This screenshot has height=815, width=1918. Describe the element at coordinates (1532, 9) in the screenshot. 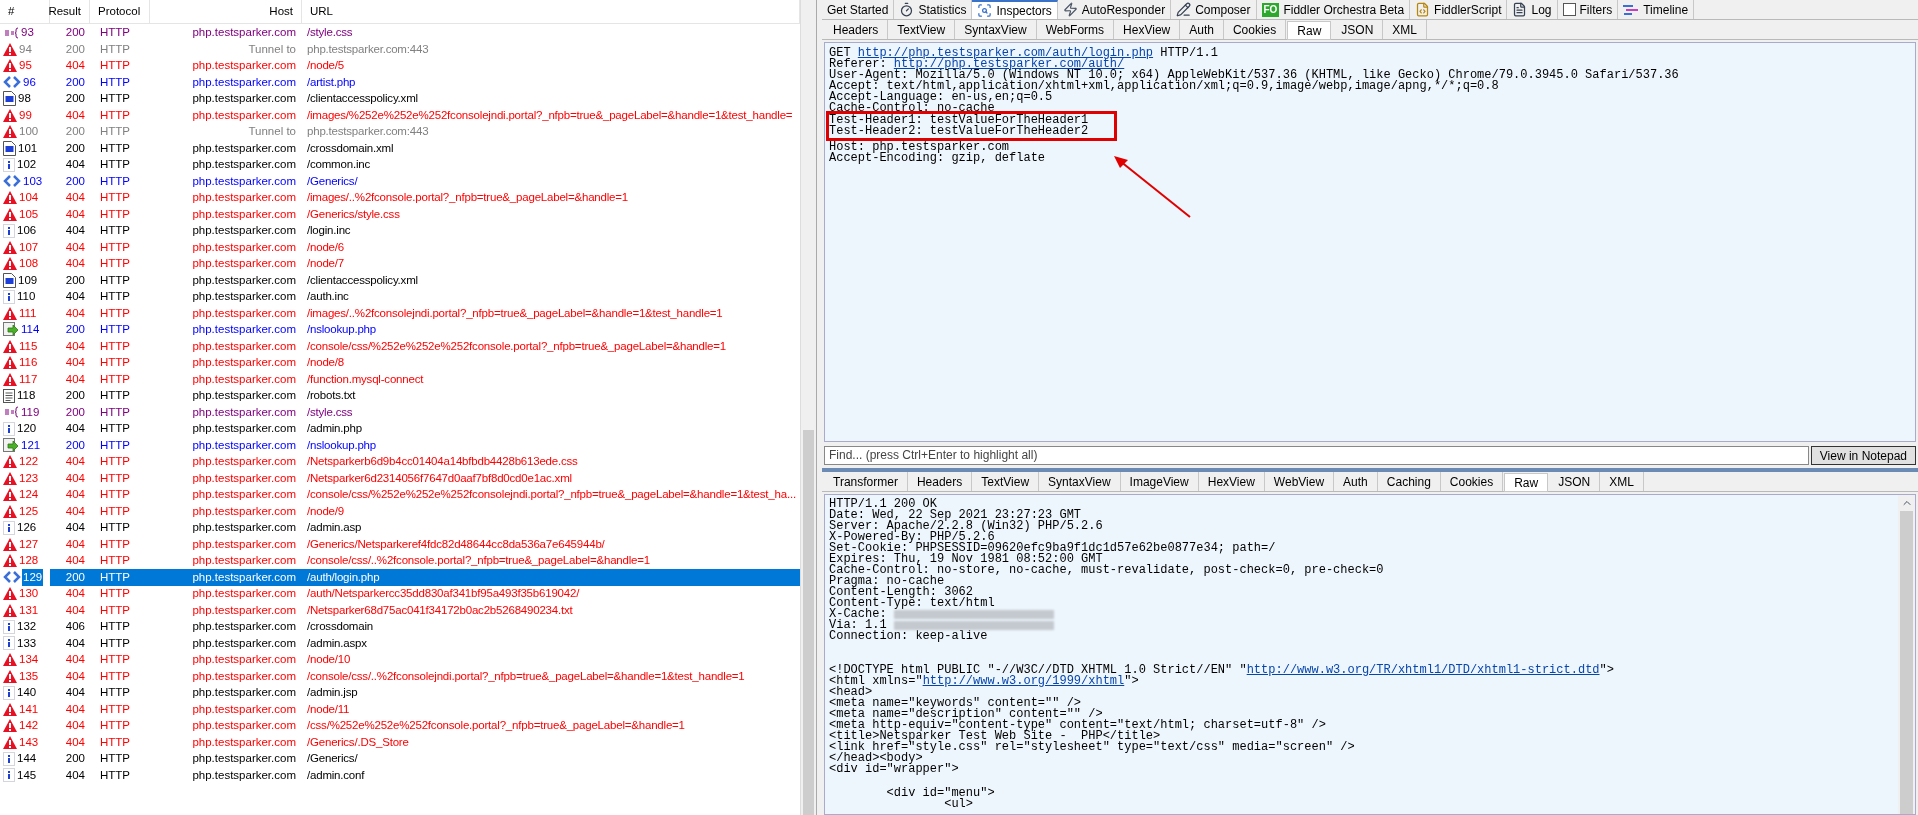

I see `inspector-tab: Log` at that location.